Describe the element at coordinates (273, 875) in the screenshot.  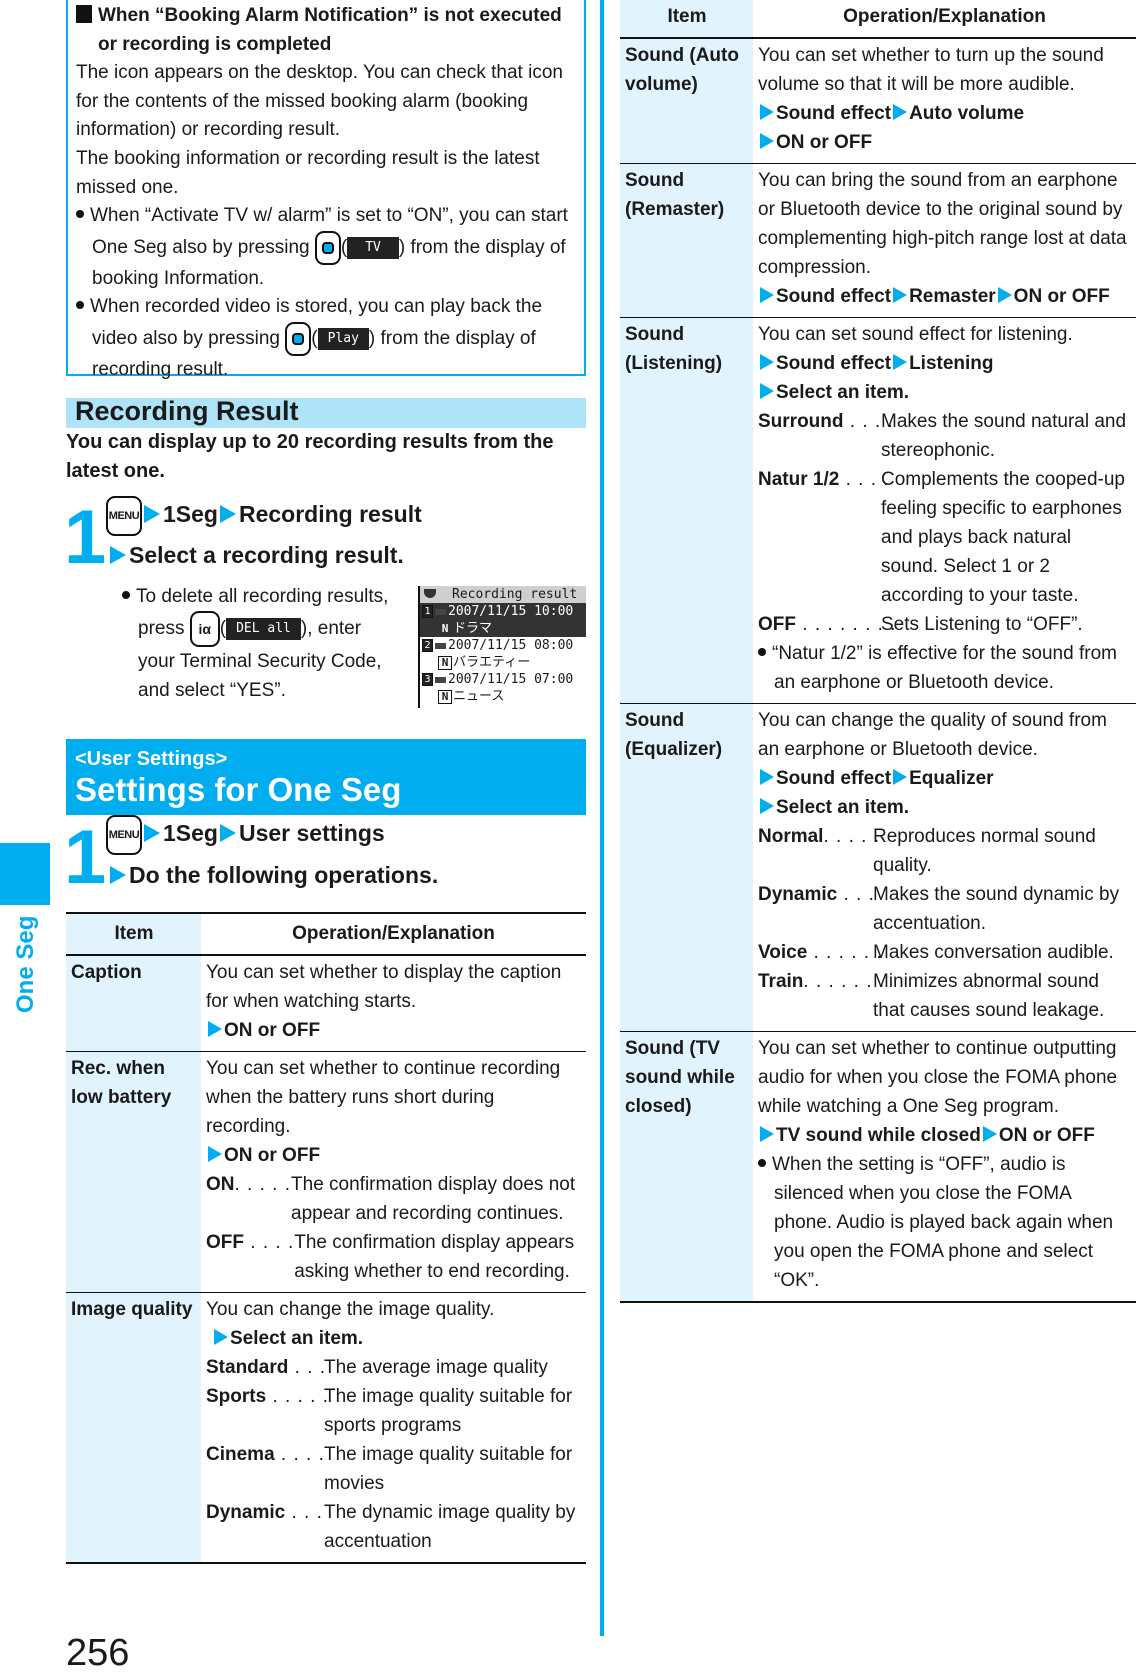
I see `step-path-line-2: Do the following operations.` at that location.